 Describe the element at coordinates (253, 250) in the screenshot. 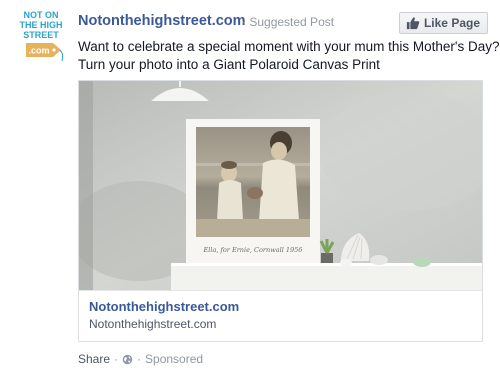

I see `polaroid-caption: Ella, for Ernie, Cornwall 1956` at that location.